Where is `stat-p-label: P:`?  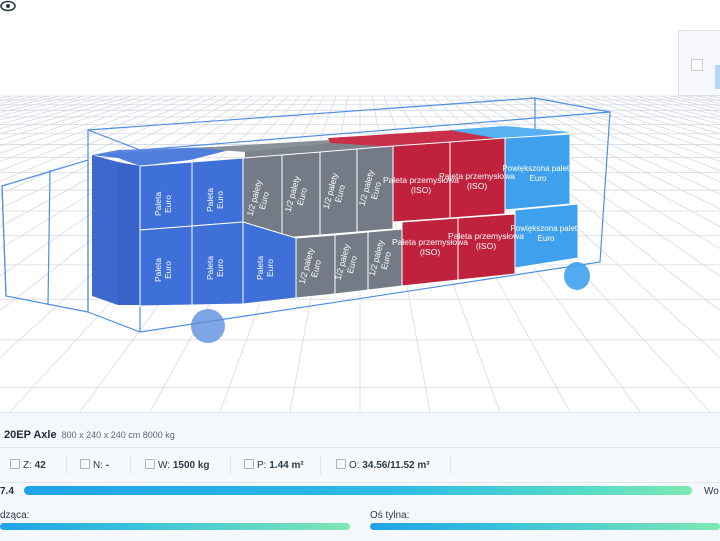
stat-p-label: P: is located at coordinates (262, 465).